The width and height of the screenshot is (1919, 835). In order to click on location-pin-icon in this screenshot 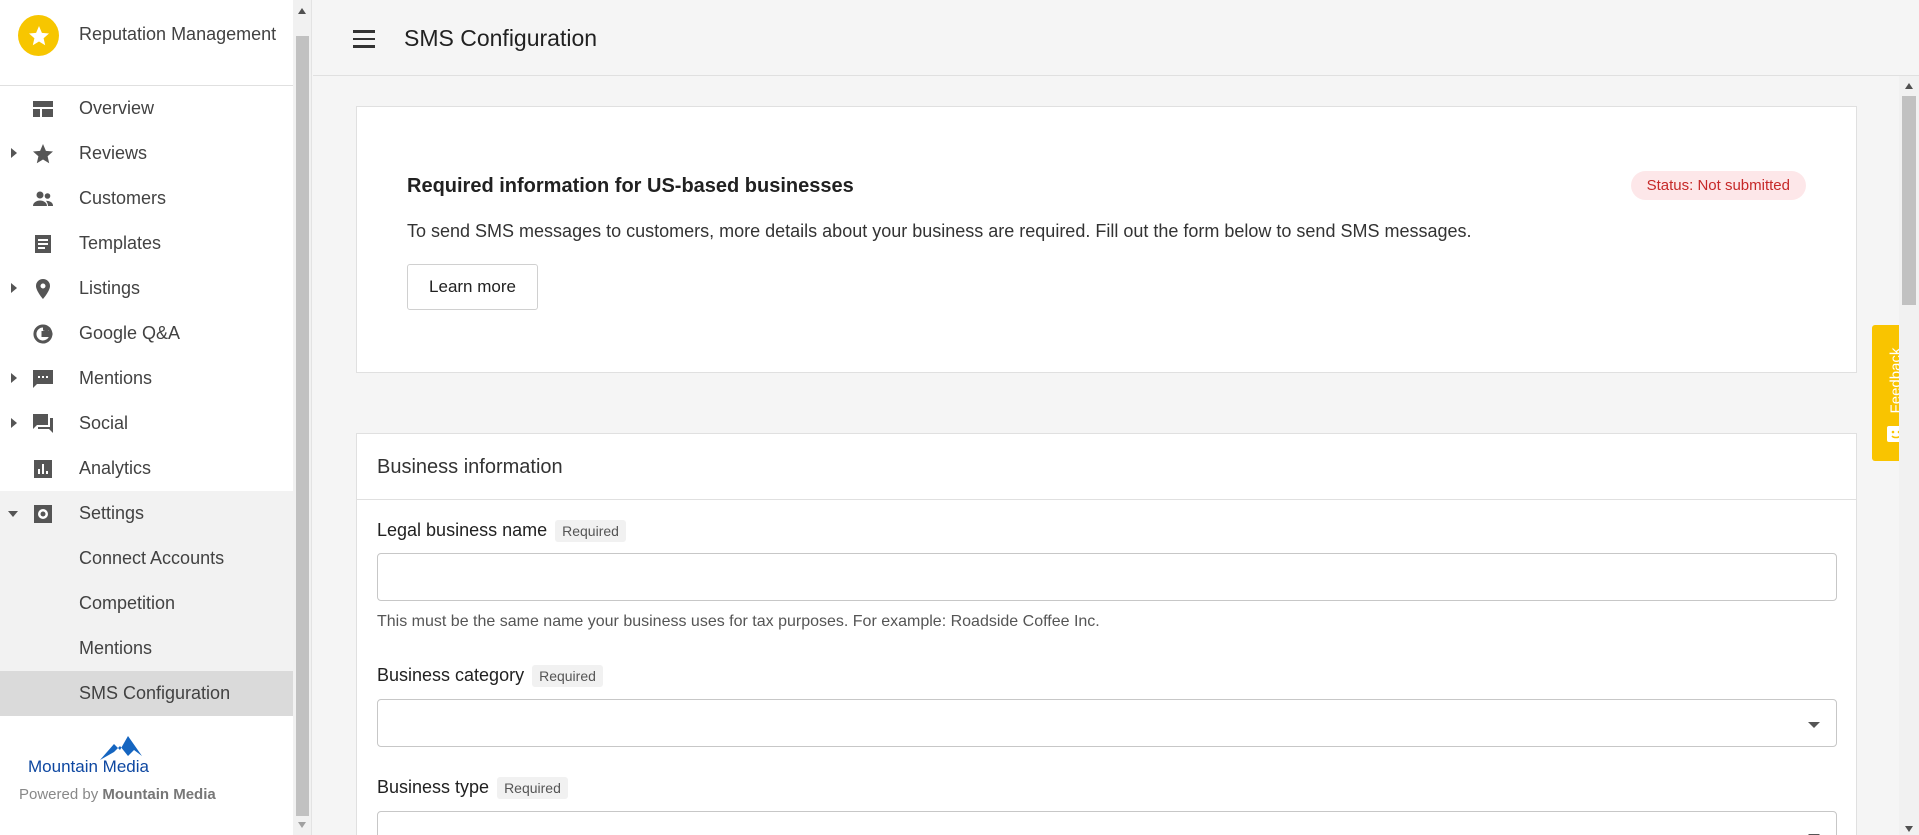, I will do `click(43, 289)`.